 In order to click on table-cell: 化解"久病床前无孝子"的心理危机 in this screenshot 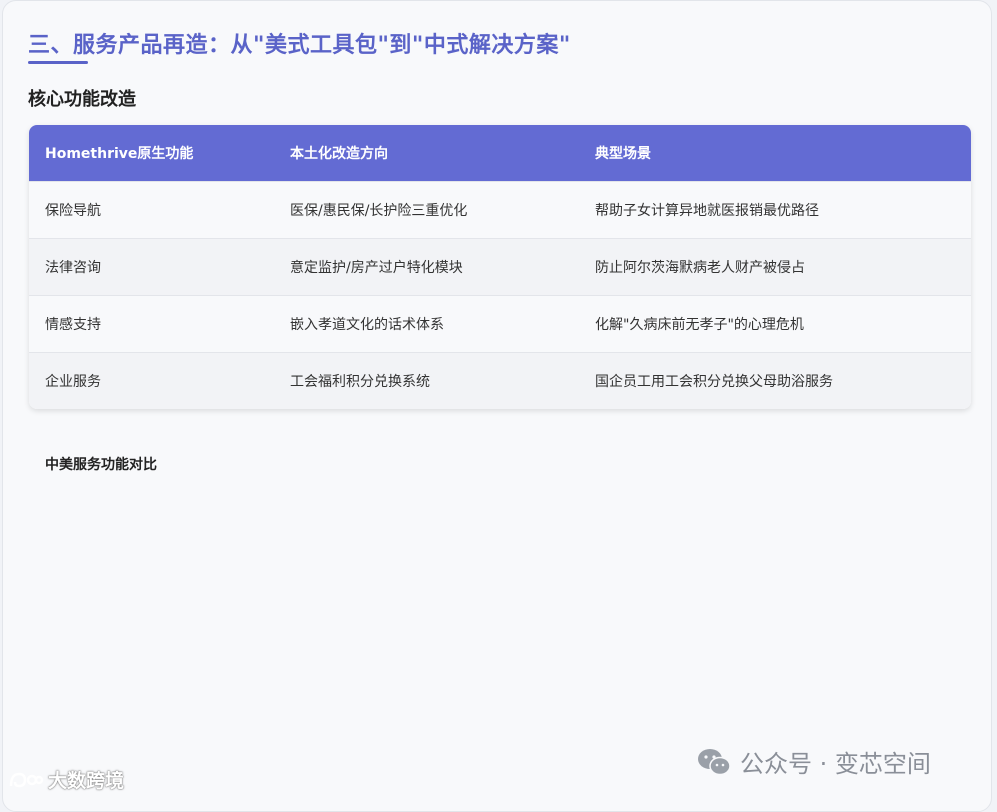, I will do `click(775, 323)`.